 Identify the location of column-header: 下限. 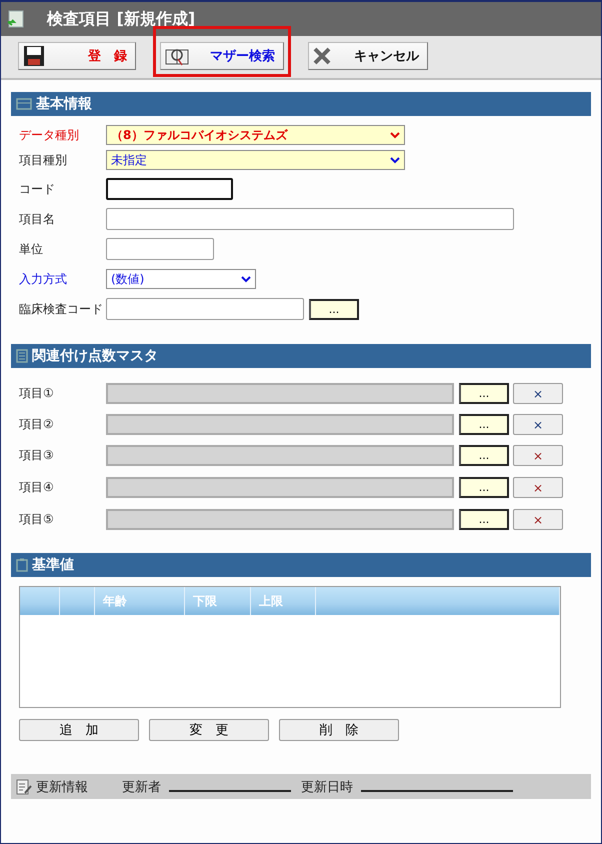
(218, 601).